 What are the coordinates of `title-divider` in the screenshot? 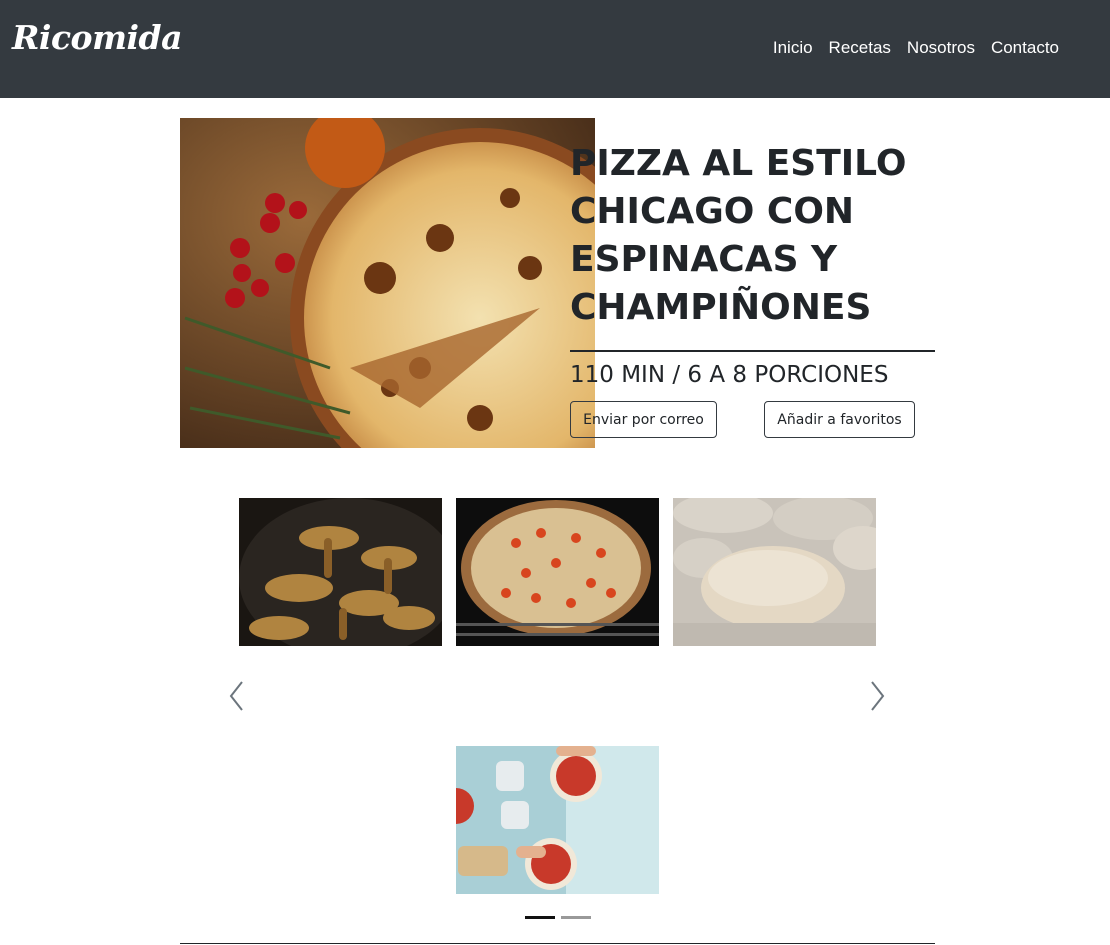 It's located at (752, 351).